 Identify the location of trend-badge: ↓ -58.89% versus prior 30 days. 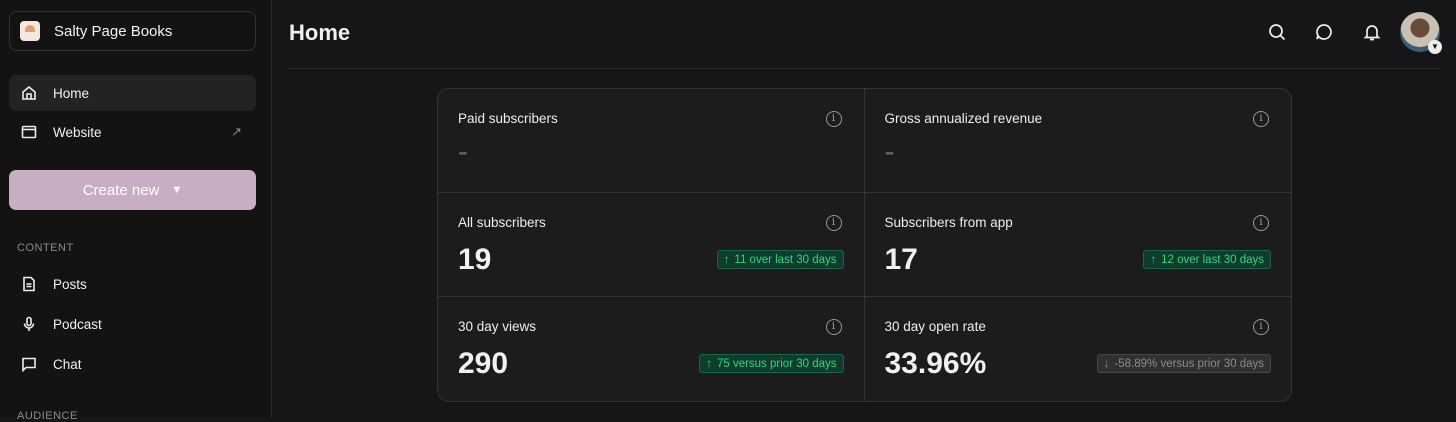
(1183, 363).